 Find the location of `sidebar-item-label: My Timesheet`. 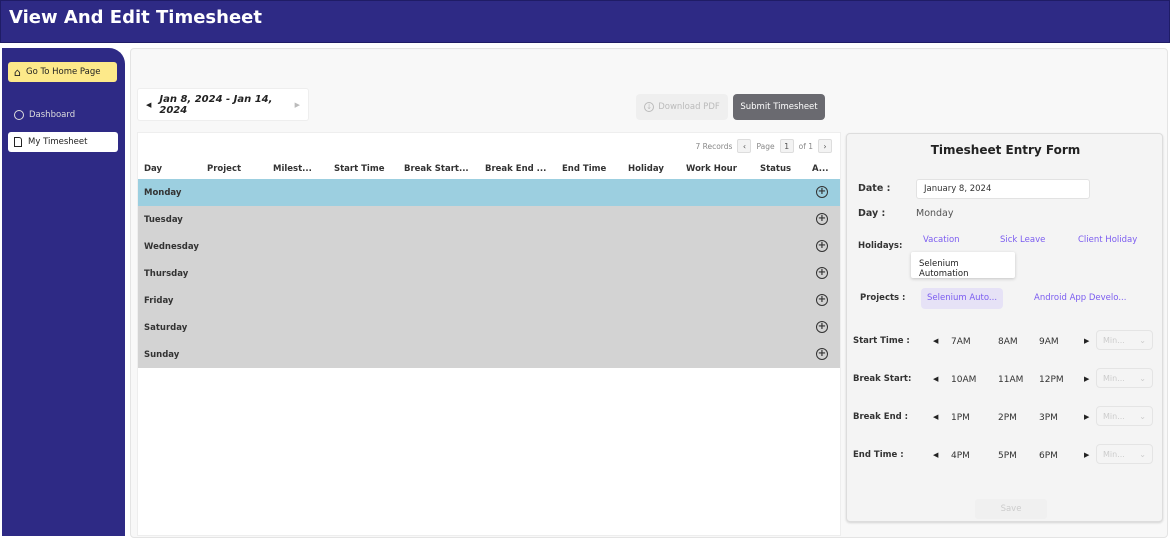

sidebar-item-label: My Timesheet is located at coordinates (58, 142).